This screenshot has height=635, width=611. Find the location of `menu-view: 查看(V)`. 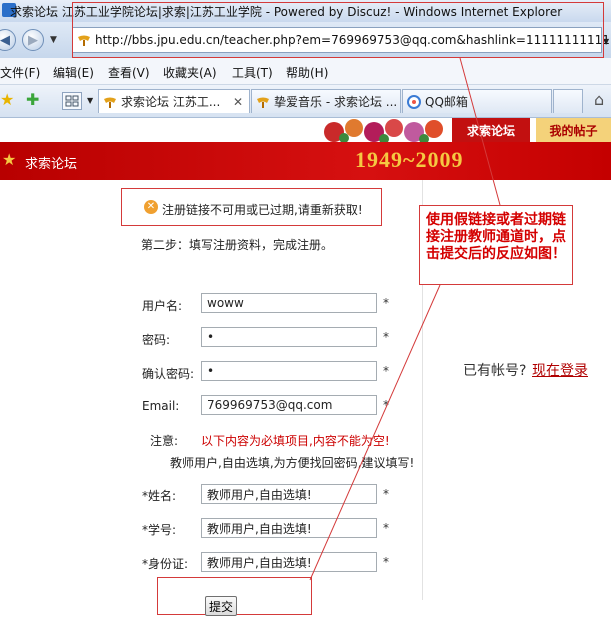

menu-view: 查看(V) is located at coordinates (129, 72).